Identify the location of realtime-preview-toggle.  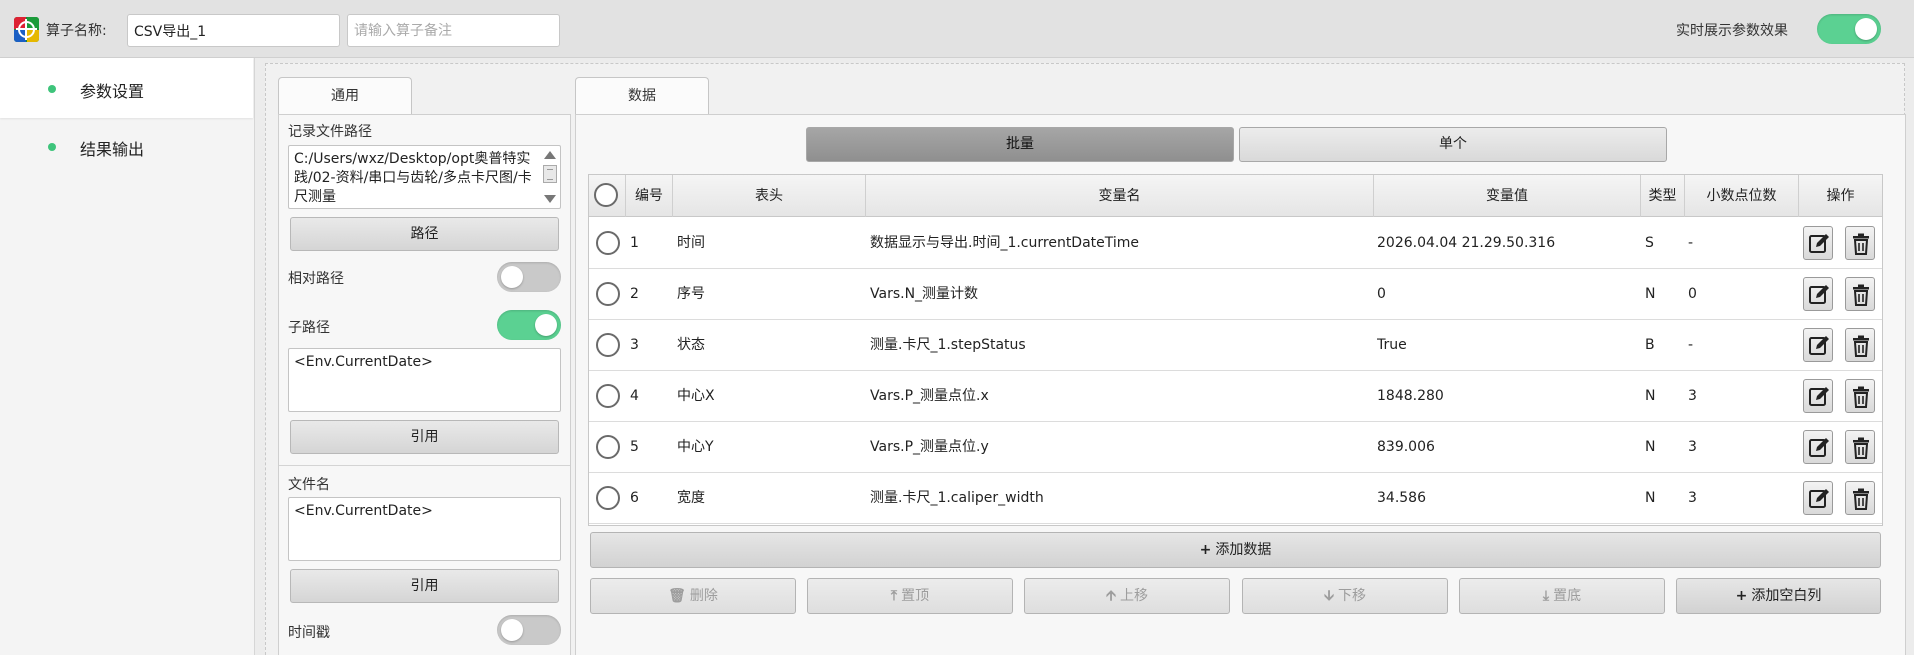
(1849, 29).